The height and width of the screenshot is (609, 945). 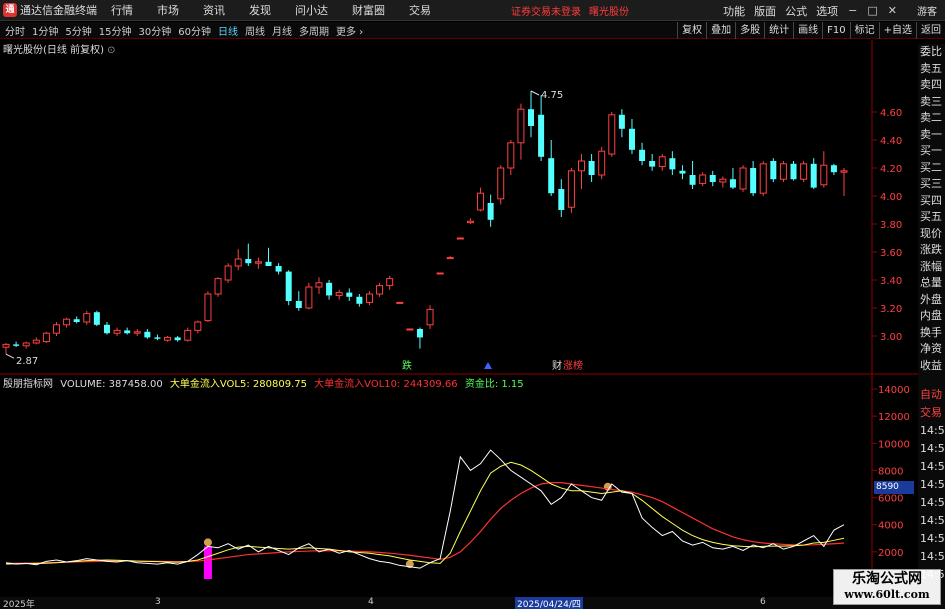 I want to click on btn-add-watchlist: +自选, so click(x=897, y=30).